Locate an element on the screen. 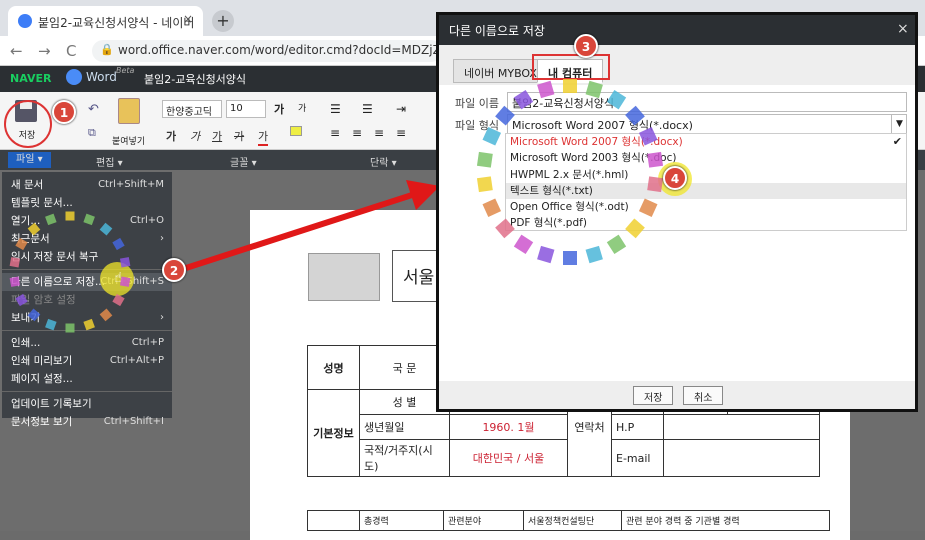  step-badge-1: 1 is located at coordinates (64, 112).